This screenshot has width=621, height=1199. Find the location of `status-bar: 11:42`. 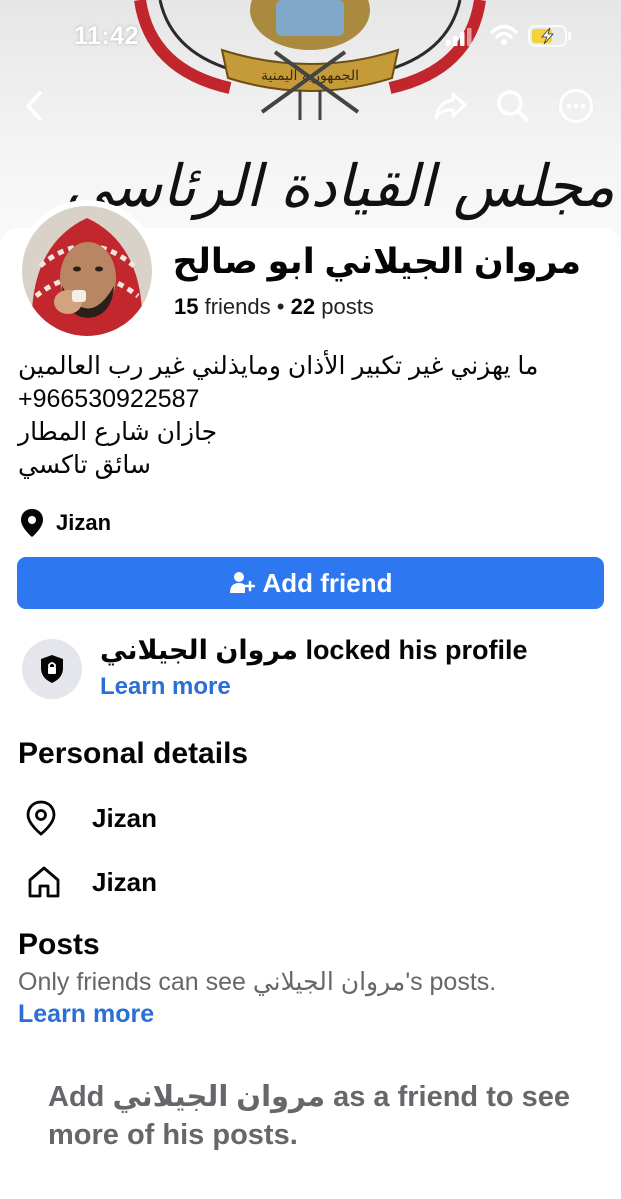

status-bar: 11:42 is located at coordinates (310, 35).